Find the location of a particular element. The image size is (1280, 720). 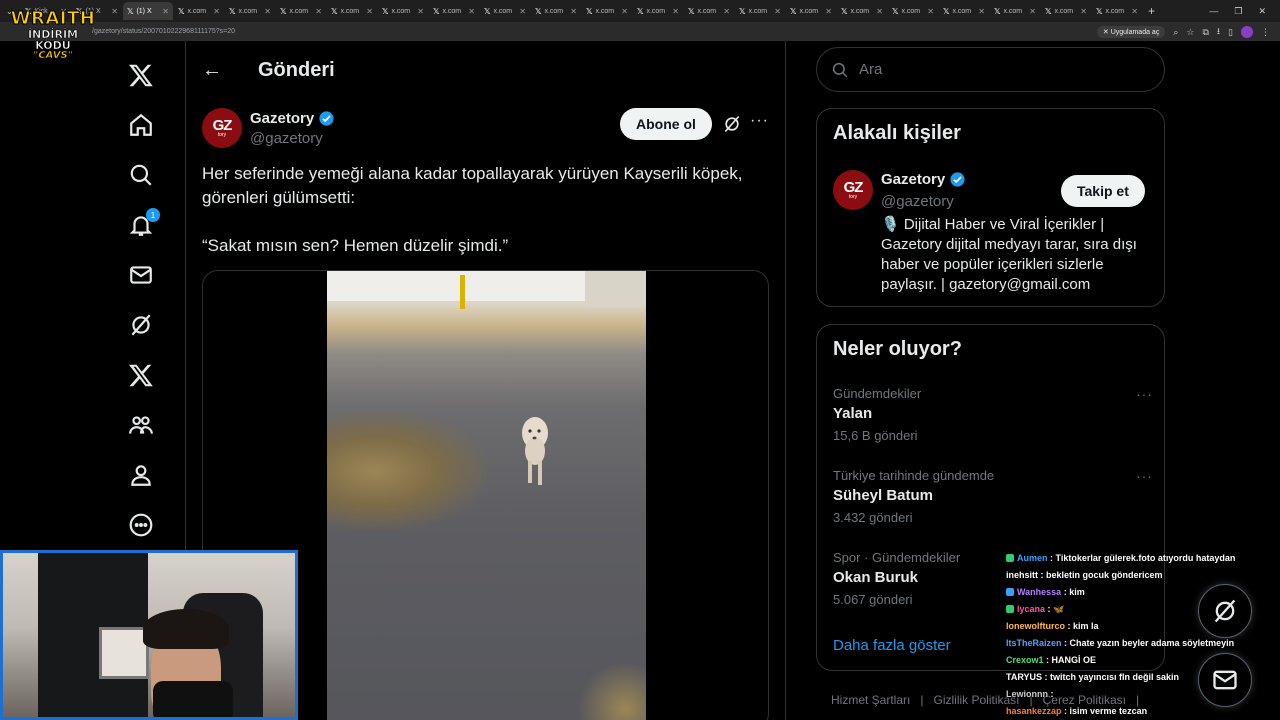

related-name: Gazetory is located at coordinates (923, 179).